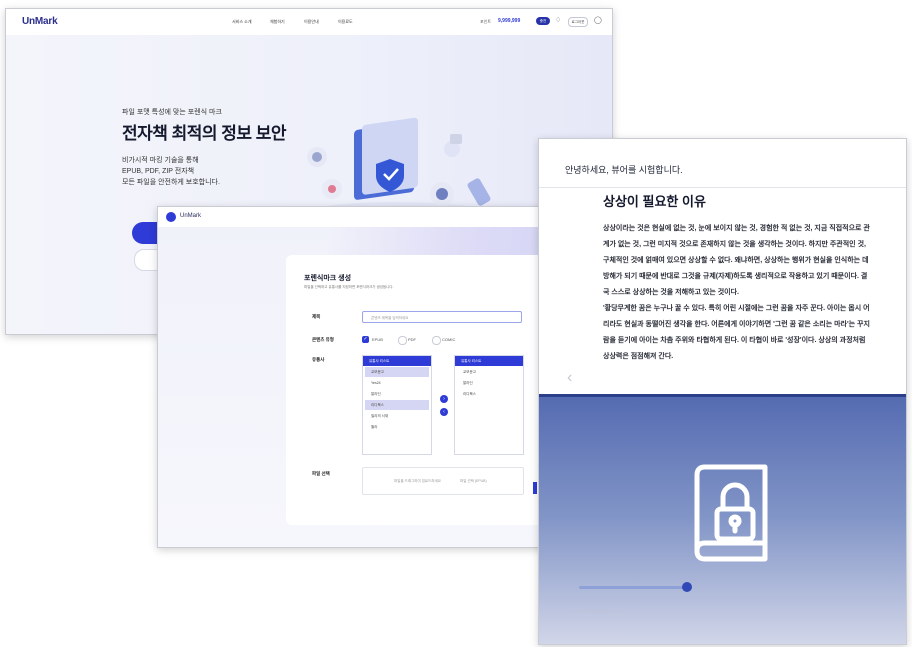 Image resolution: width=912 pixels, height=647 pixels. What do you see at coordinates (543, 21) in the screenshot?
I see `charge-button: 충전` at bounding box center [543, 21].